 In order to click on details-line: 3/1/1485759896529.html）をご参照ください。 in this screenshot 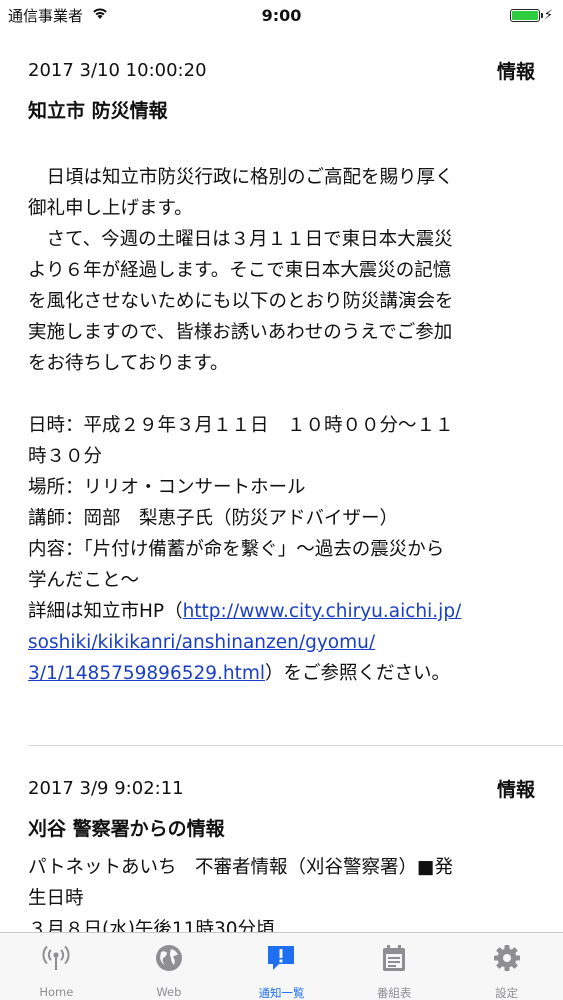, I will do `click(281, 673)`.